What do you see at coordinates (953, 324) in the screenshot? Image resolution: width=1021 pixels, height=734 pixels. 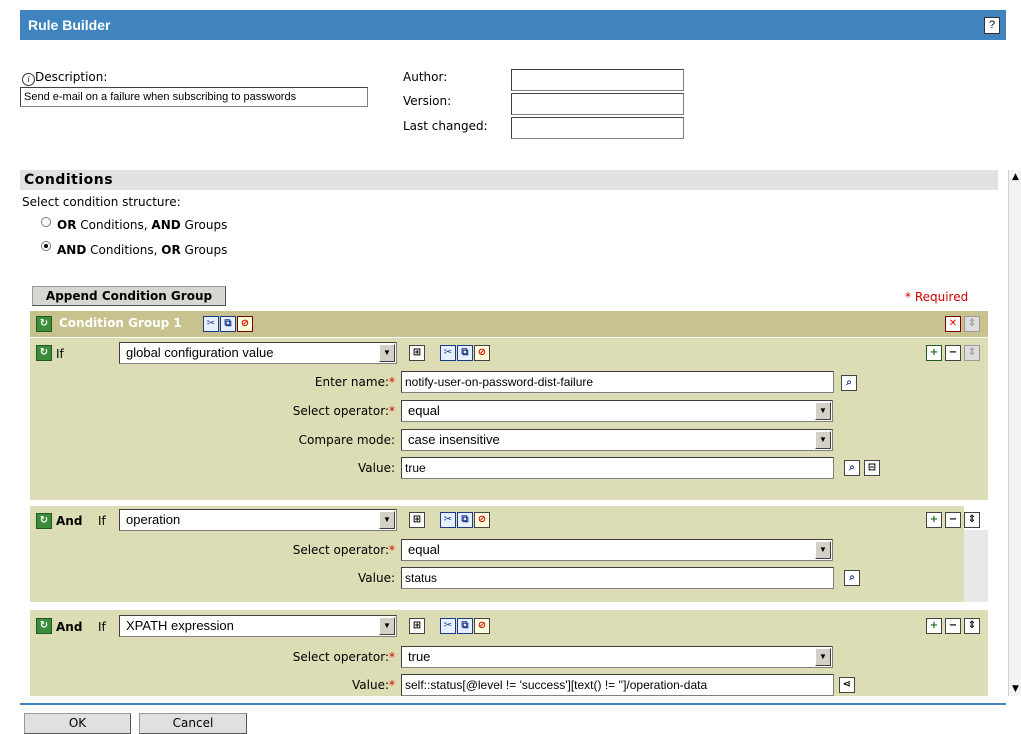 I see `delete-group-icon: ✕` at bounding box center [953, 324].